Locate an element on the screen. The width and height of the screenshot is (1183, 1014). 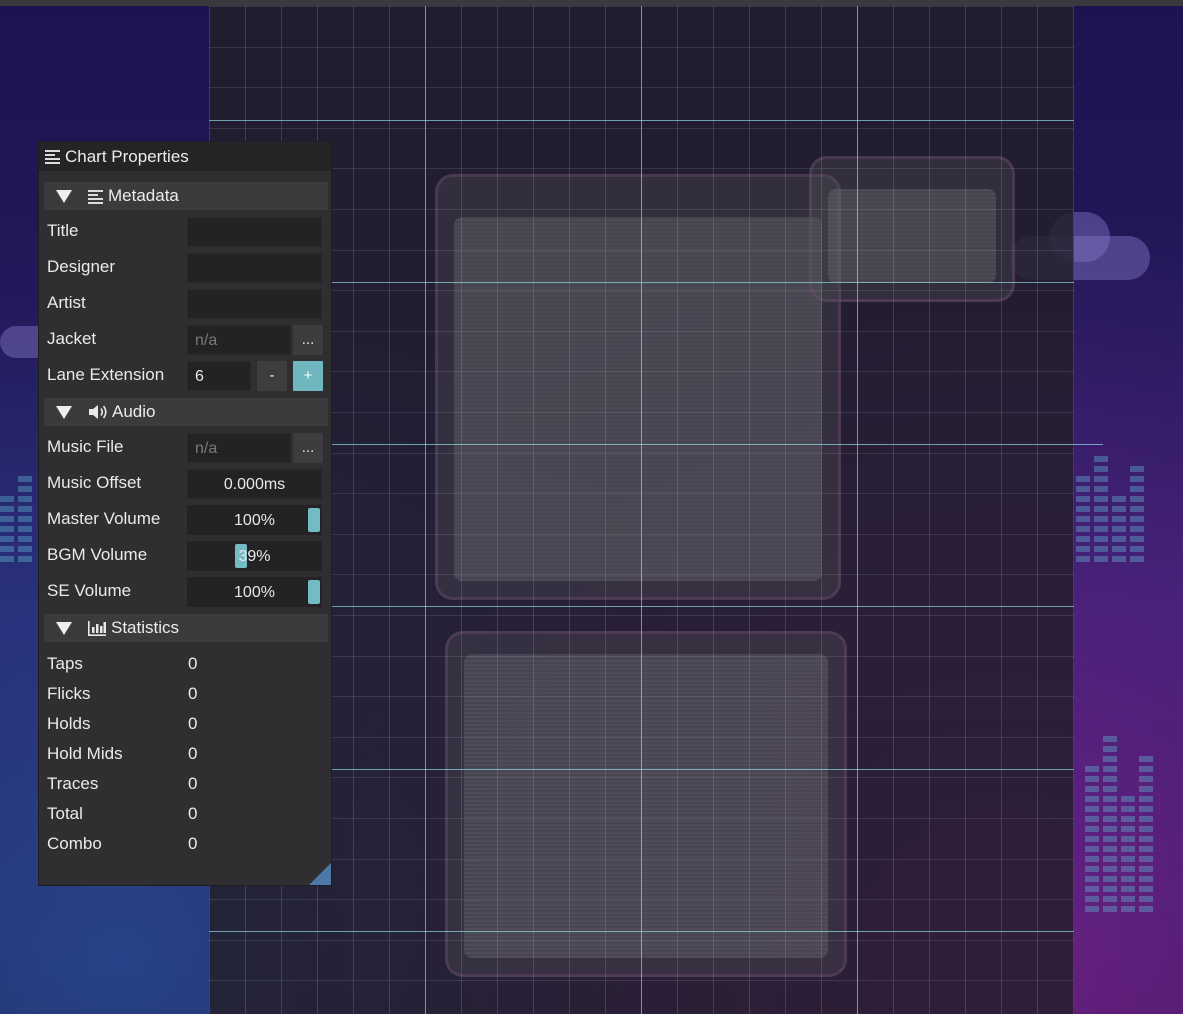
title-row: Title is located at coordinates (187, 232).